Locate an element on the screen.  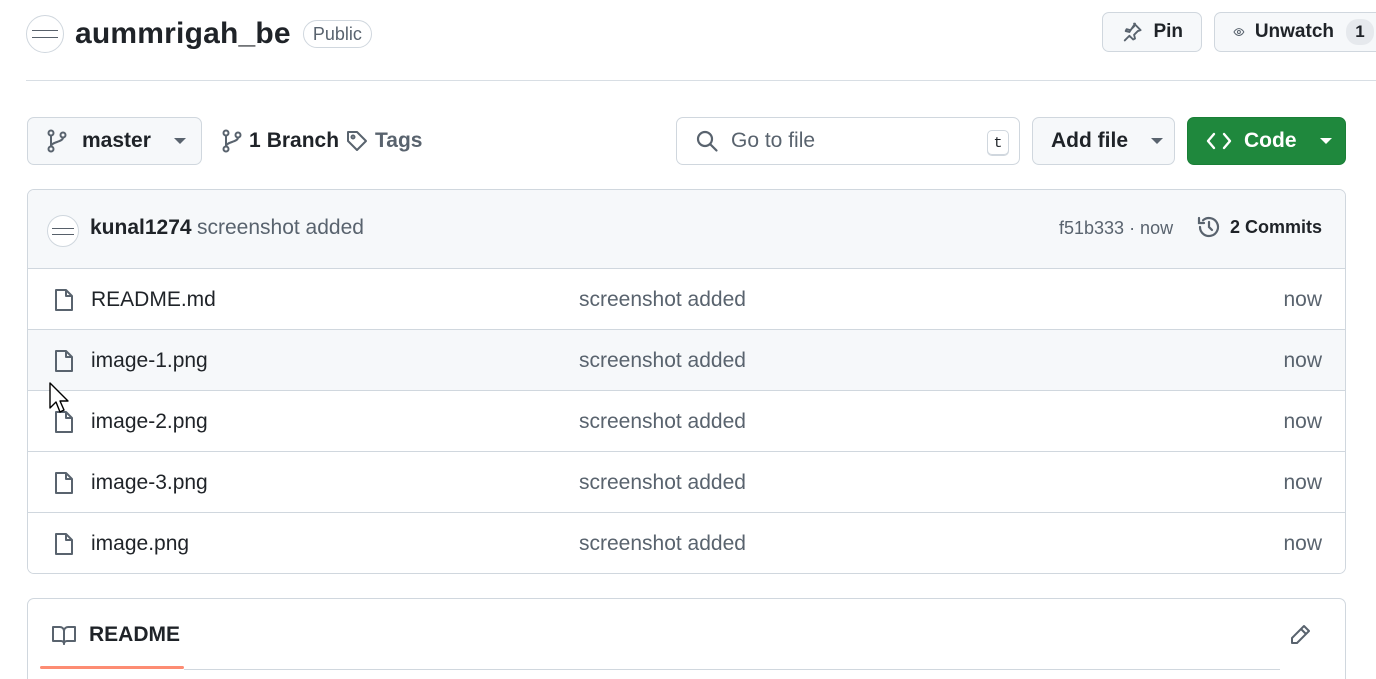
file-name: image-3.png is located at coordinates (149, 483).